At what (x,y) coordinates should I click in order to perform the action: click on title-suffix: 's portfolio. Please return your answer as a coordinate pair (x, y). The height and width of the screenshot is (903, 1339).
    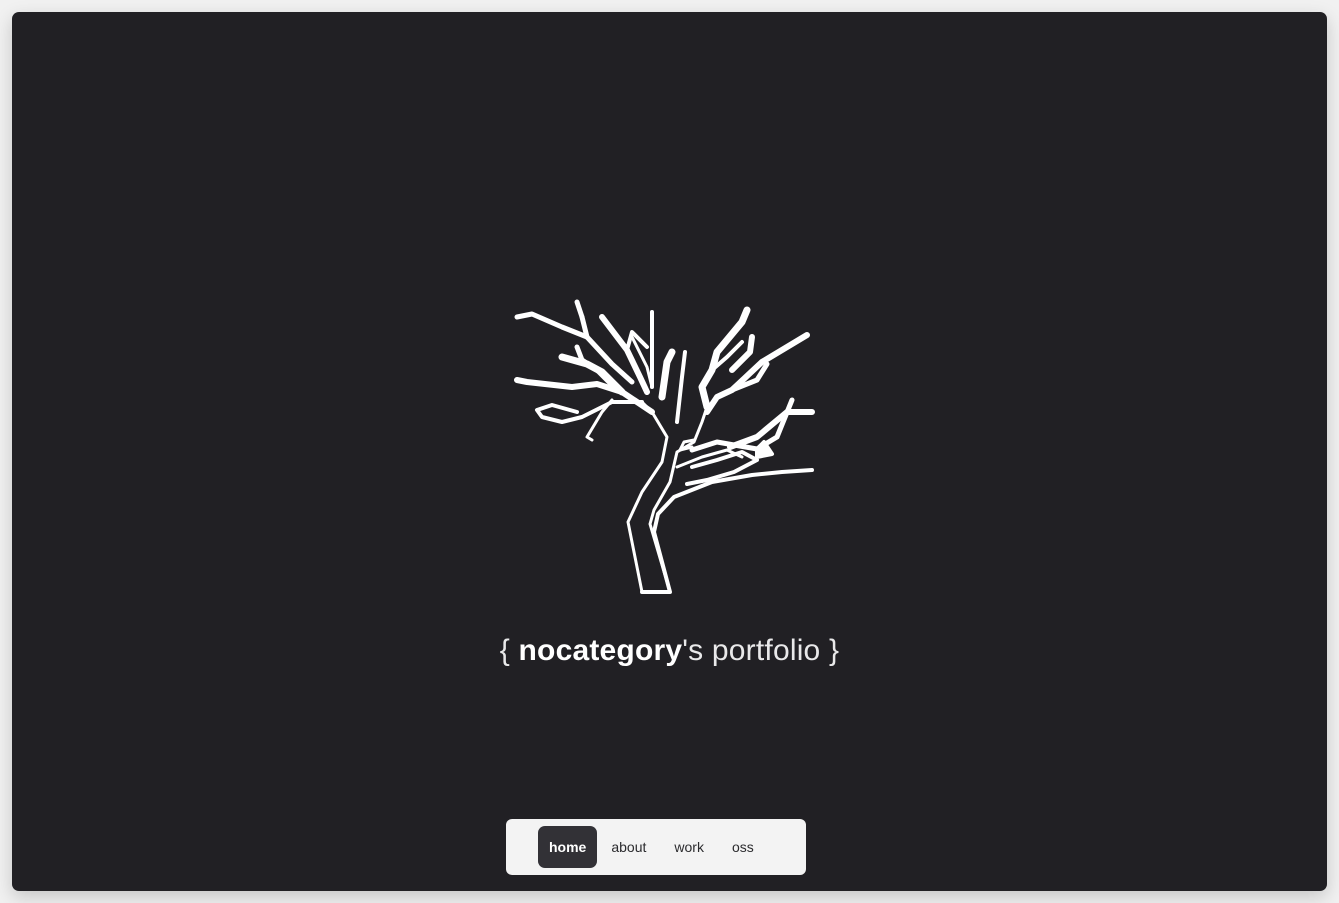
    Looking at the image, I should click on (751, 650).